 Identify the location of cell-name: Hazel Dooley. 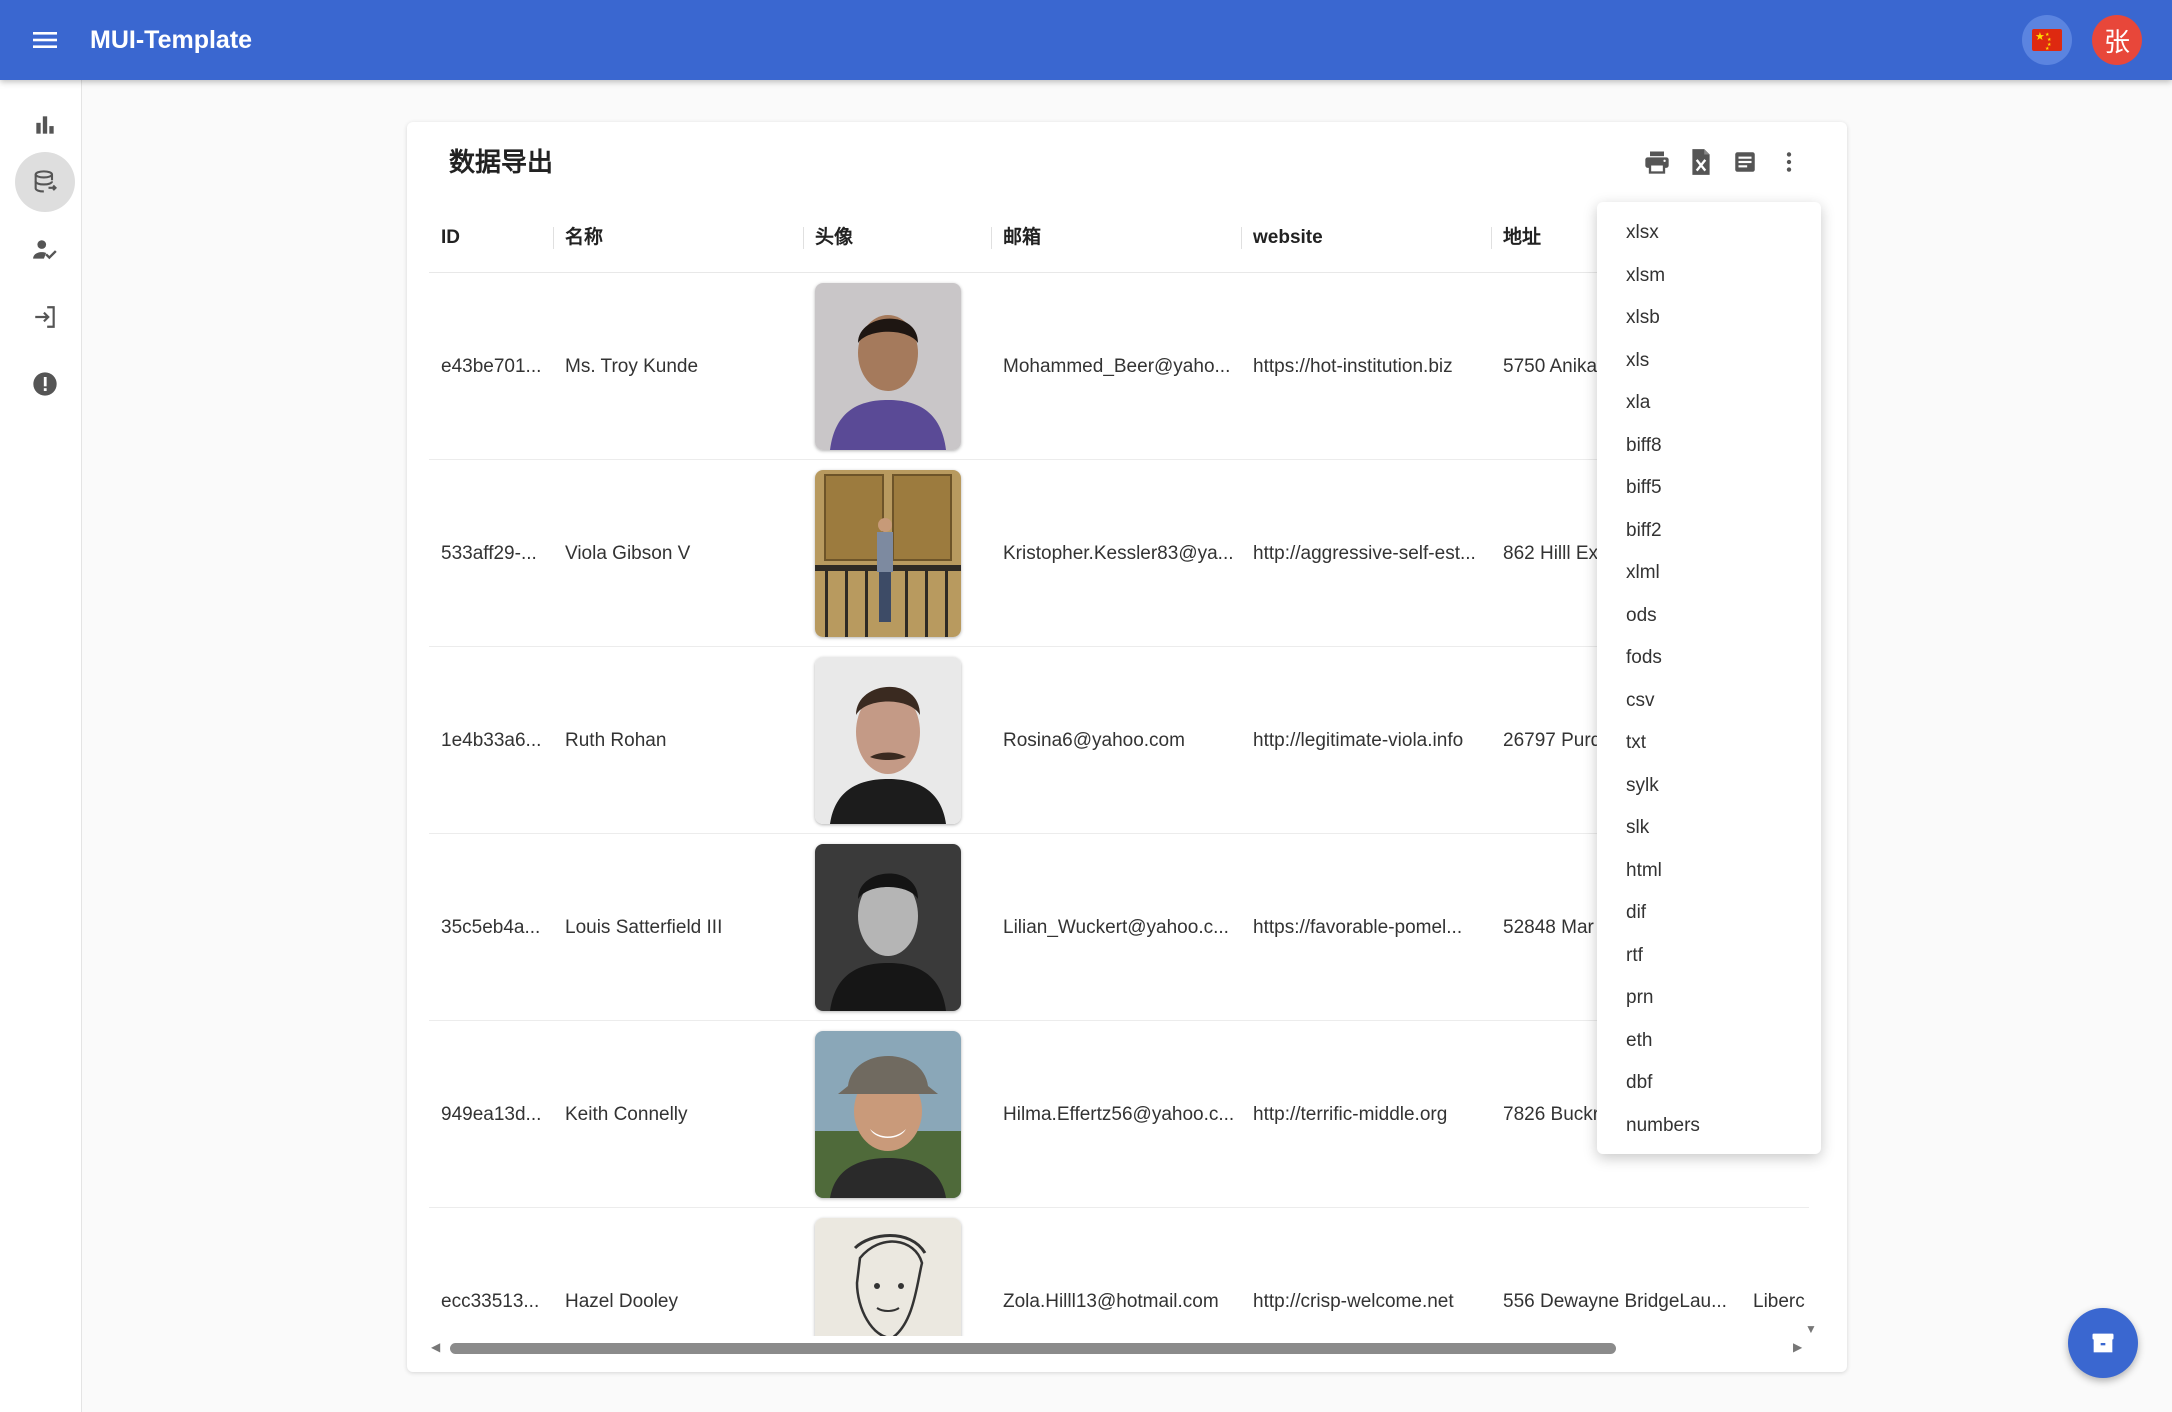
(621, 1301).